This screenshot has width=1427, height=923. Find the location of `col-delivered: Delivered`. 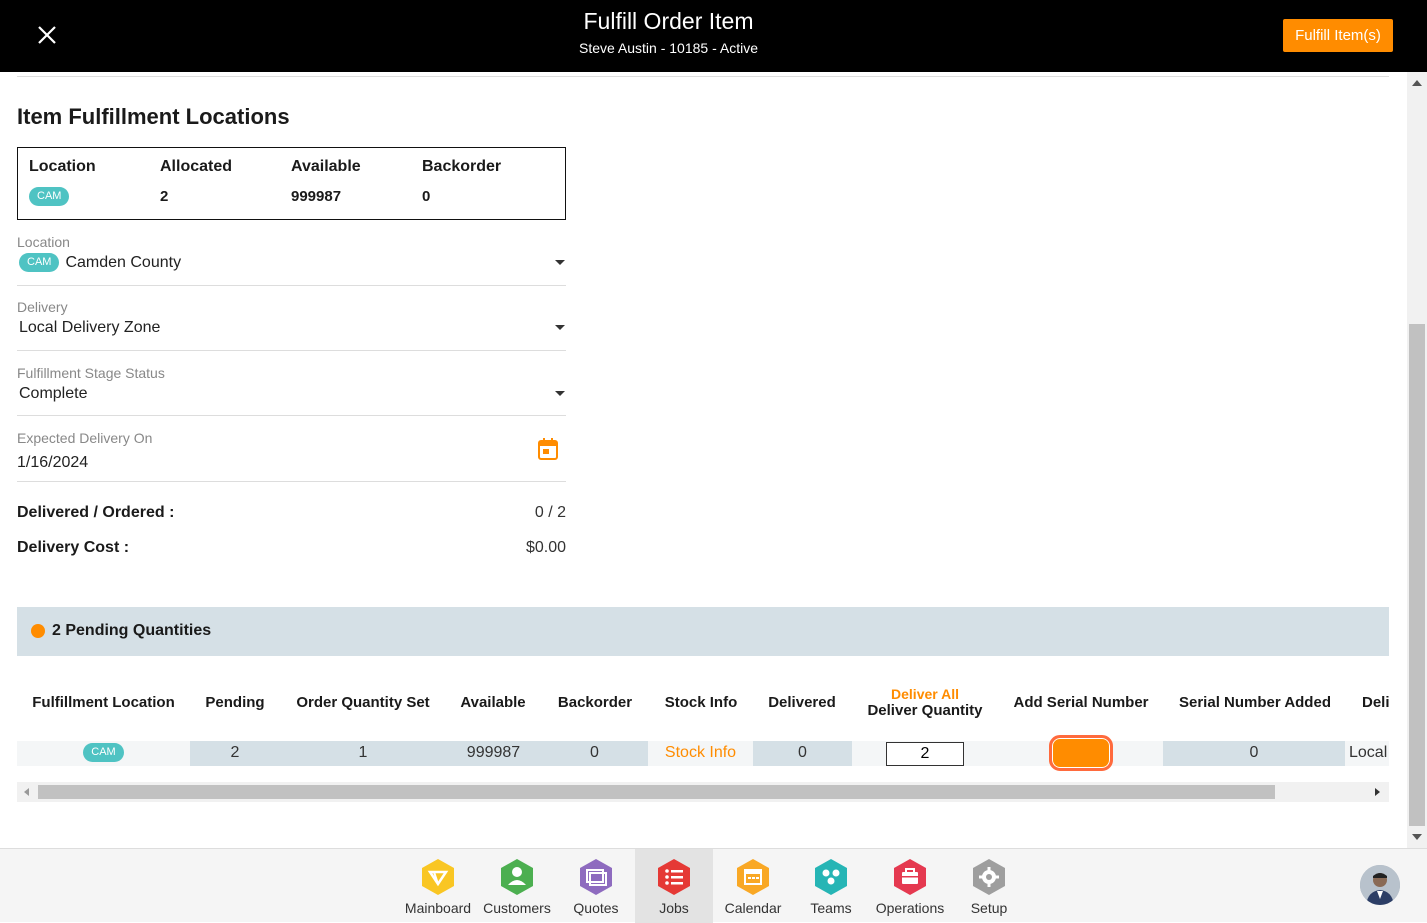

col-delivered: Delivered is located at coordinates (802, 702).